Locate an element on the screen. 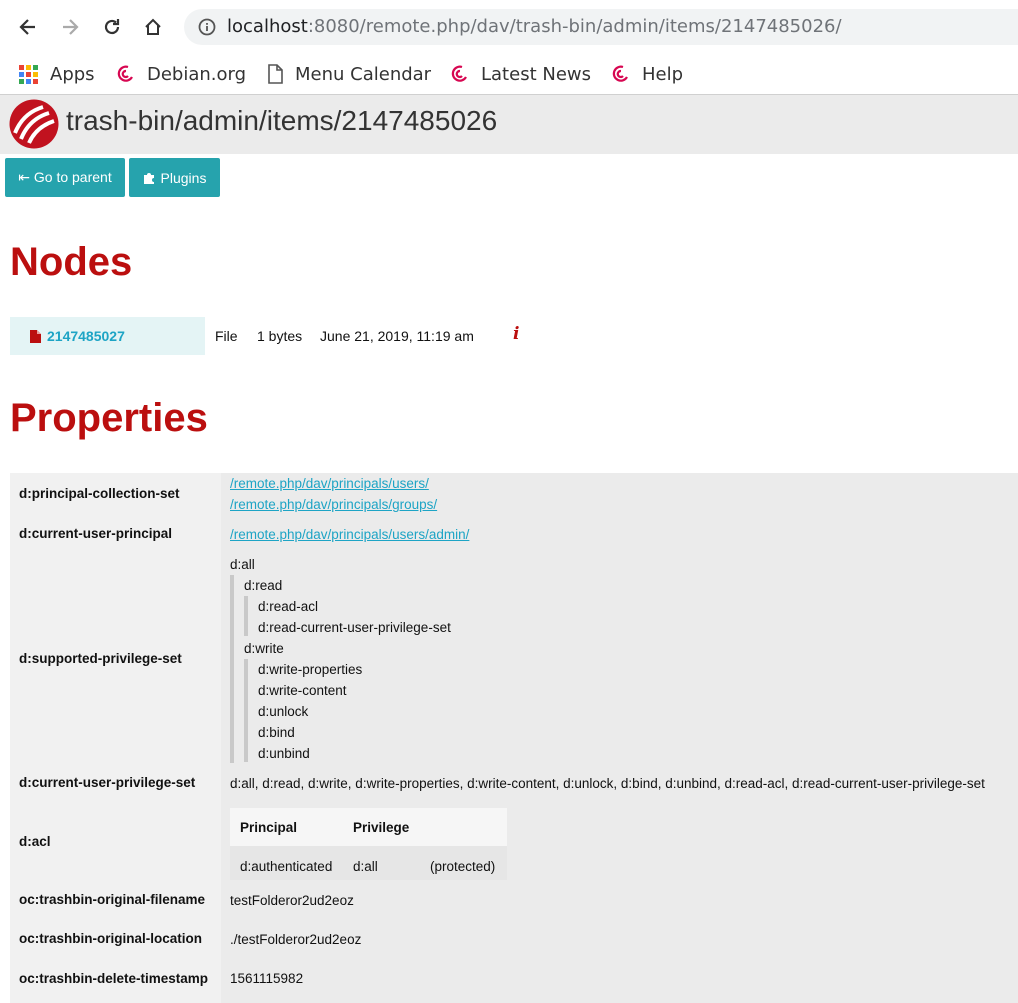 This screenshot has width=1018, height=1003. home-icon is located at coordinates (153, 26).